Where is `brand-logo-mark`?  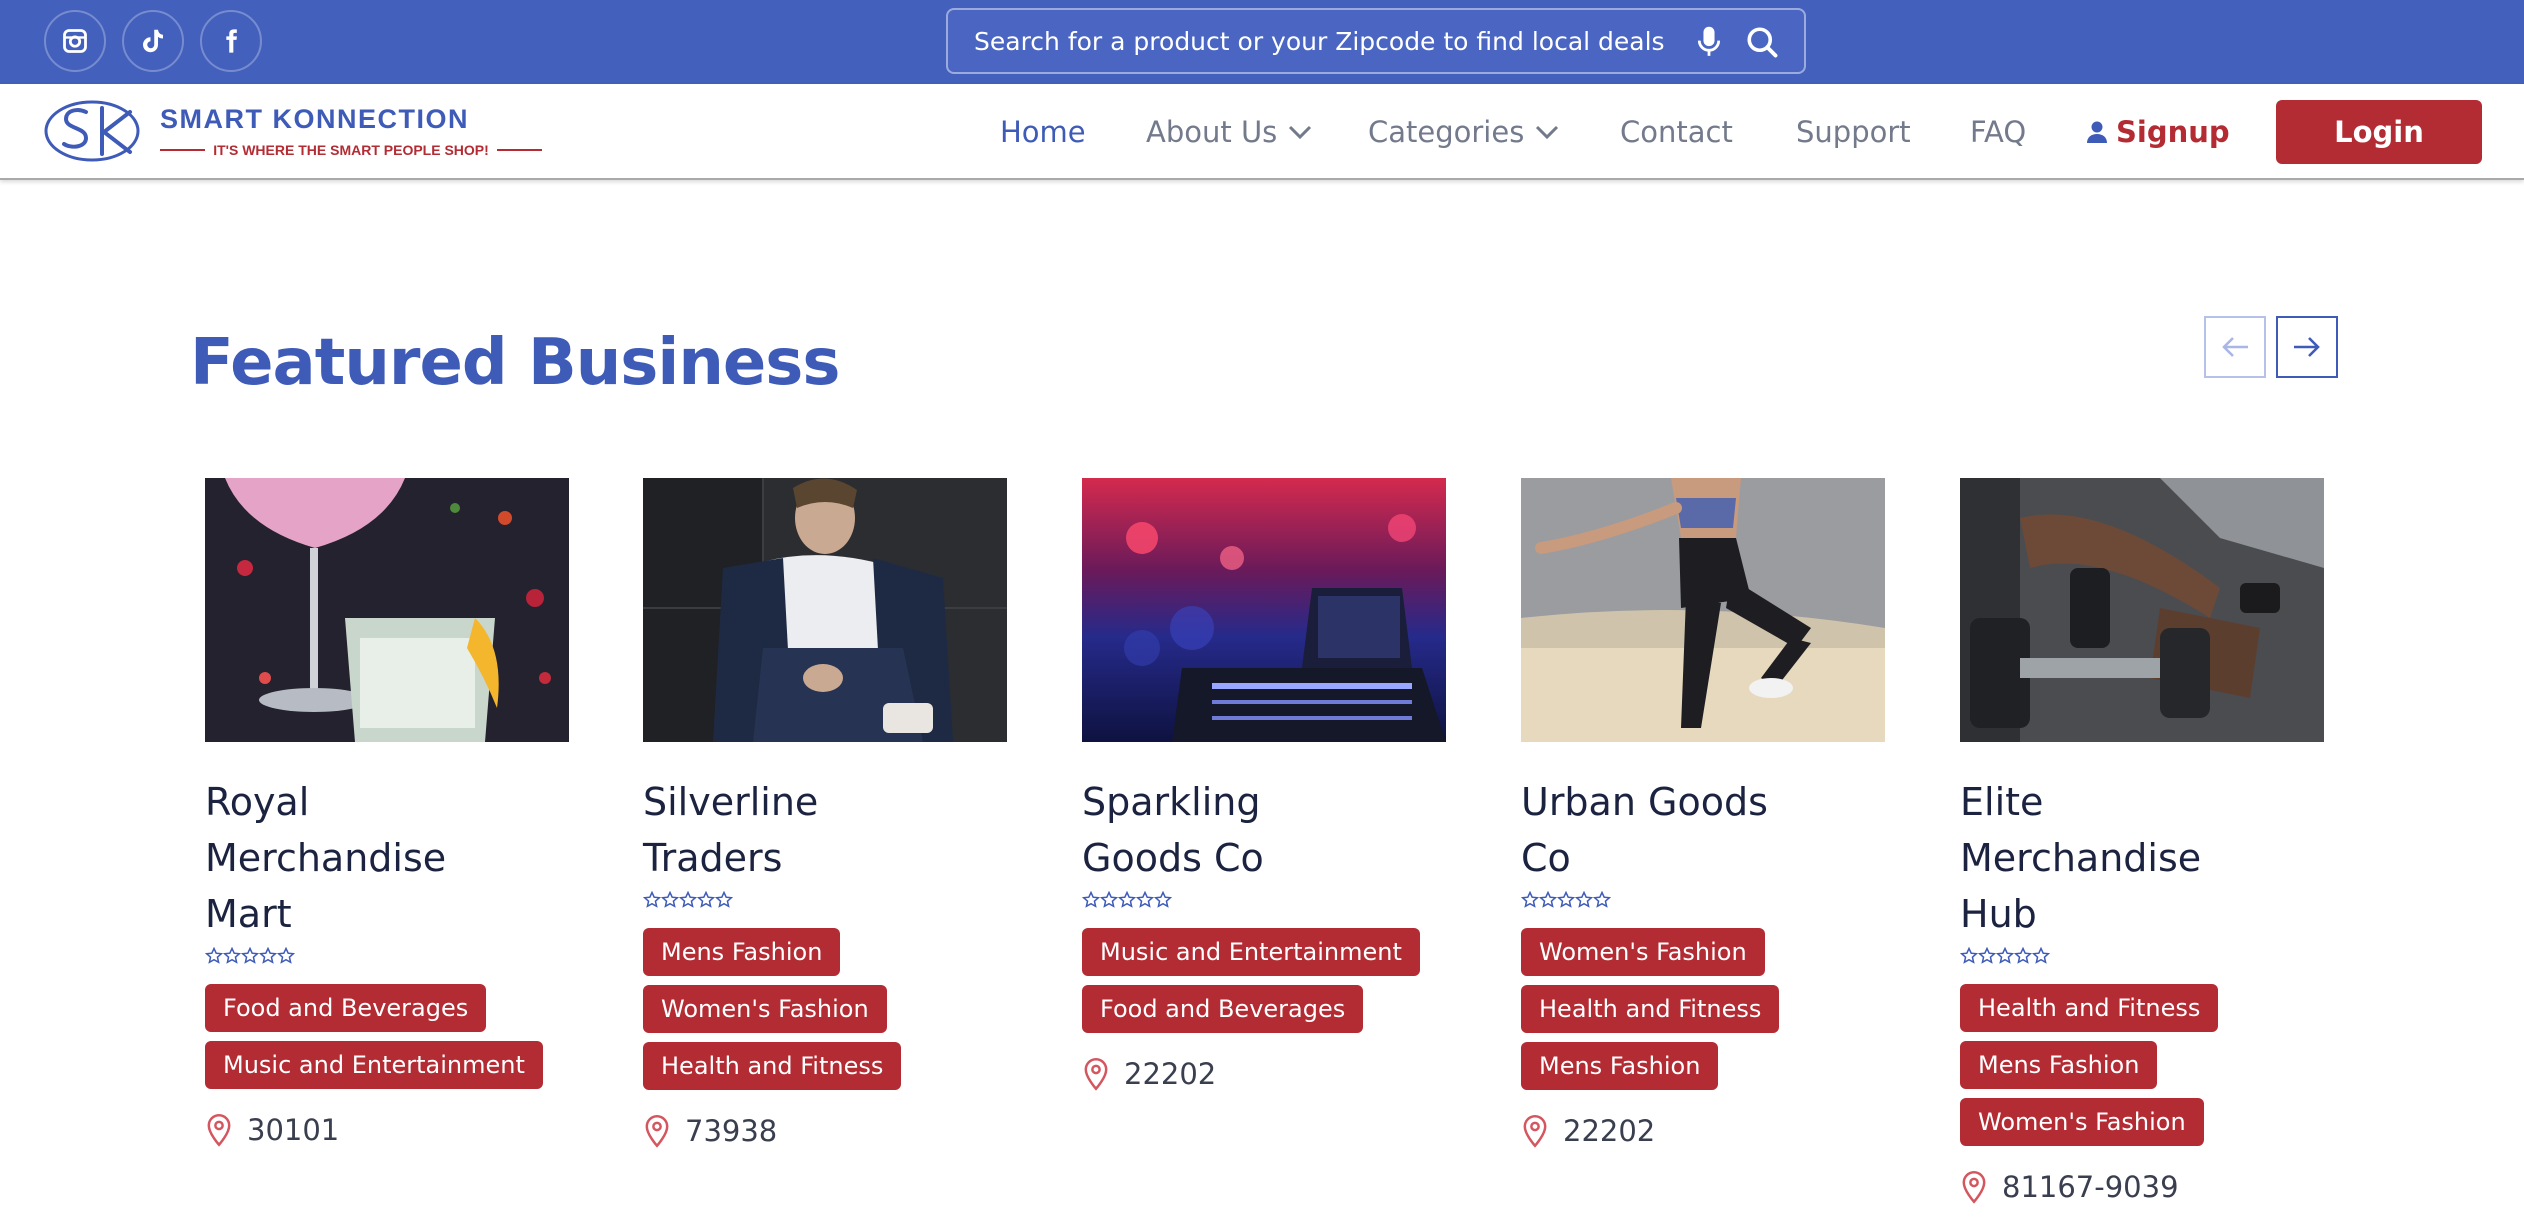
brand-logo-mark is located at coordinates (92, 131).